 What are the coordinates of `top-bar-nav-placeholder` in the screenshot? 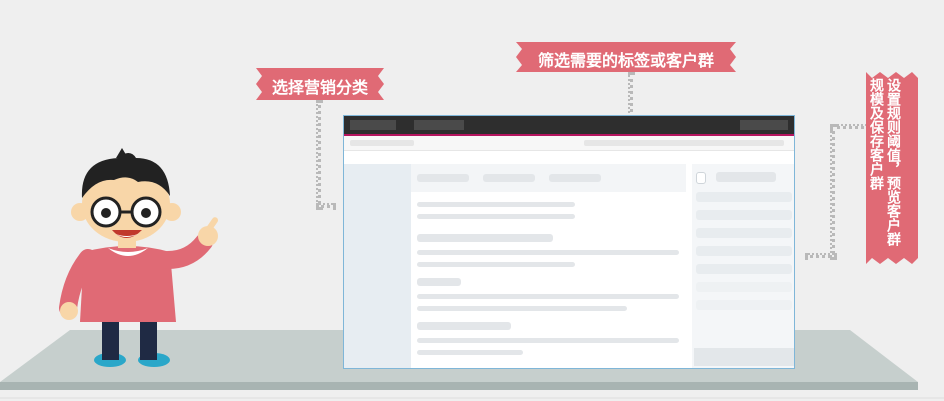 It's located at (439, 125).